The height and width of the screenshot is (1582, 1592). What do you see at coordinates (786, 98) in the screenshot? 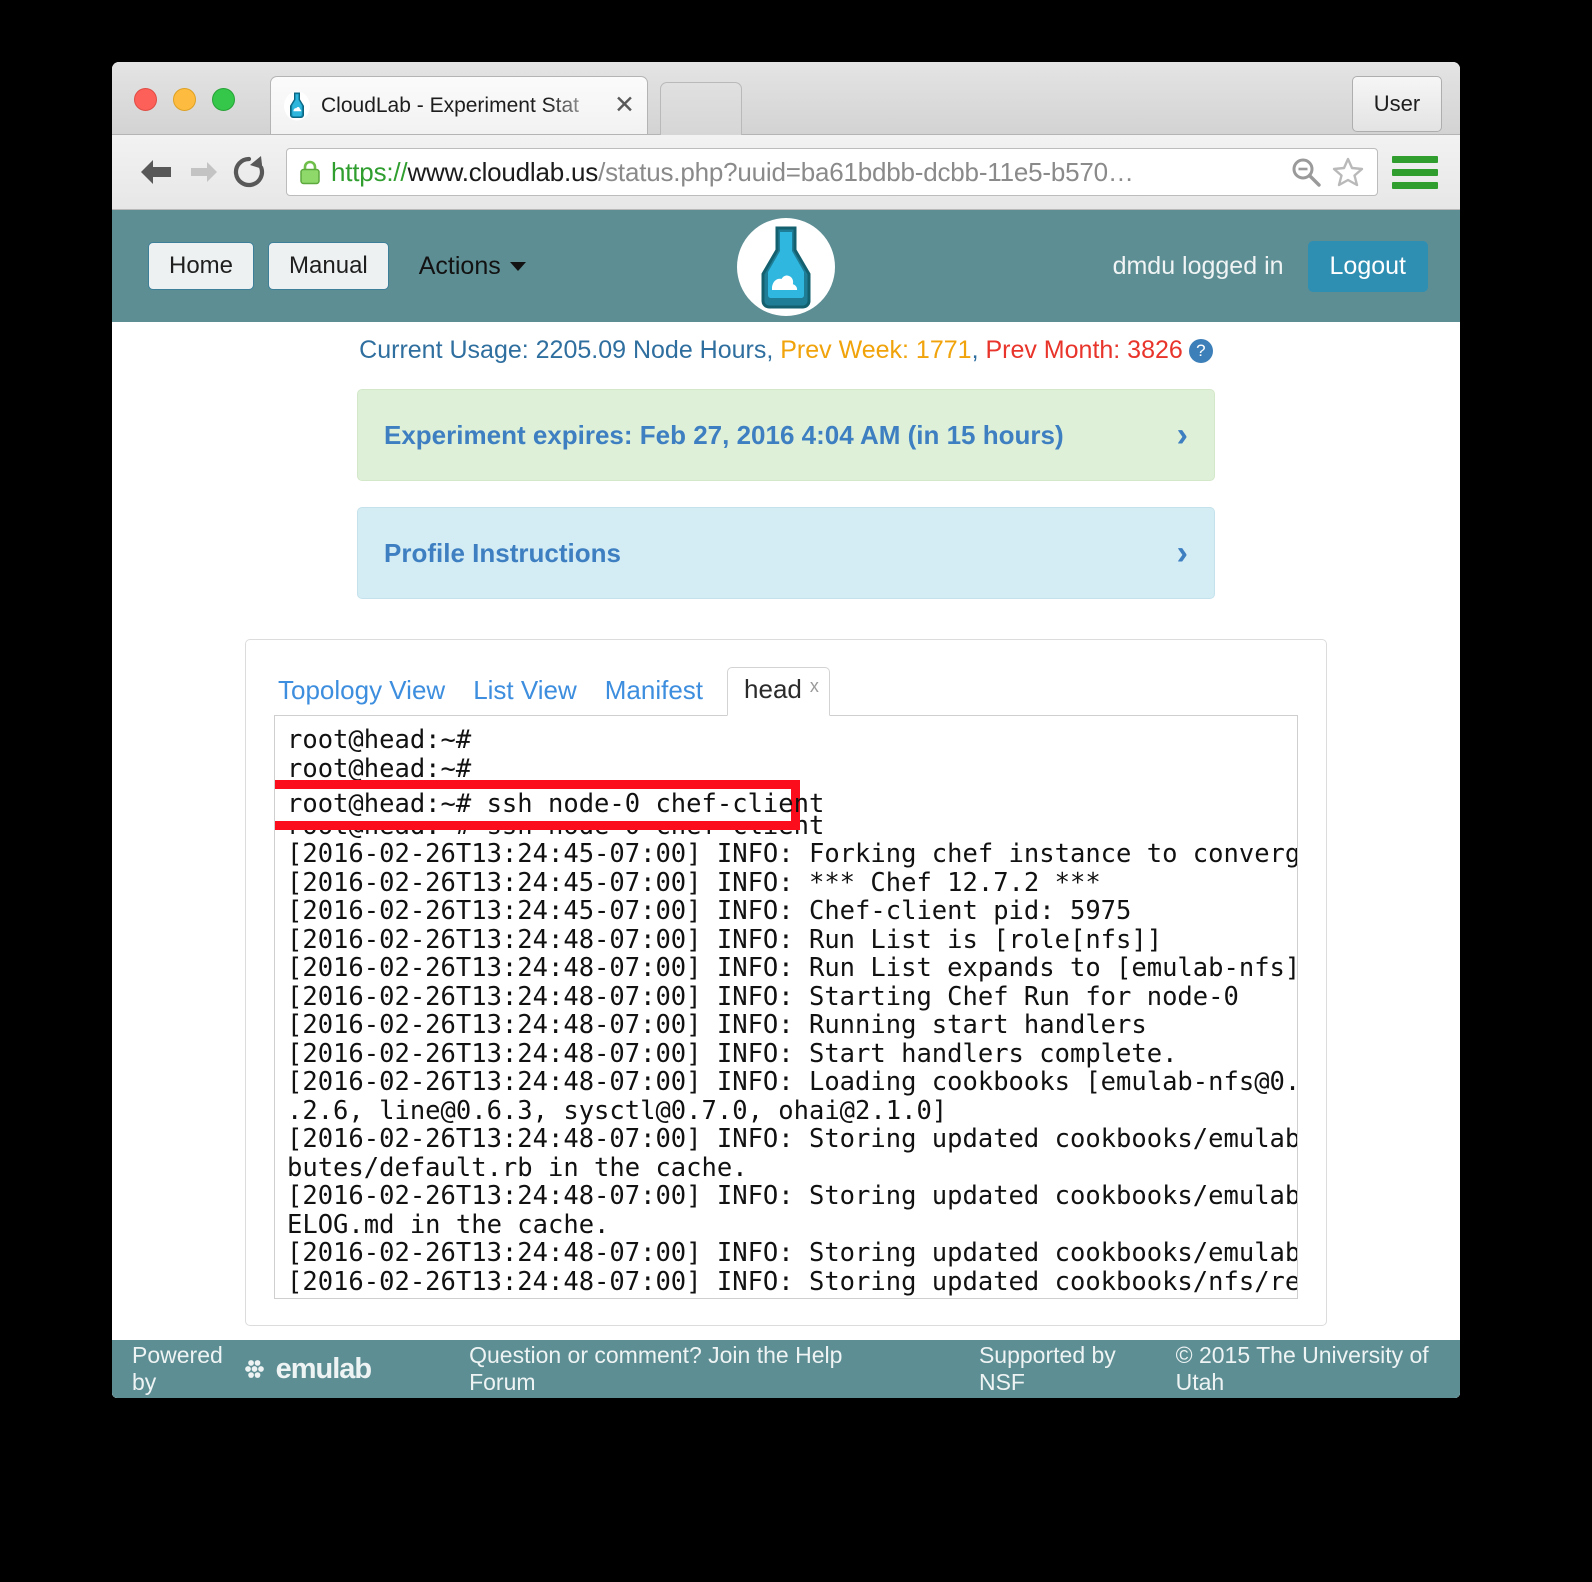
I see `browser-titlebar: CloudLab - Experiment Stat ✕ User` at bounding box center [786, 98].